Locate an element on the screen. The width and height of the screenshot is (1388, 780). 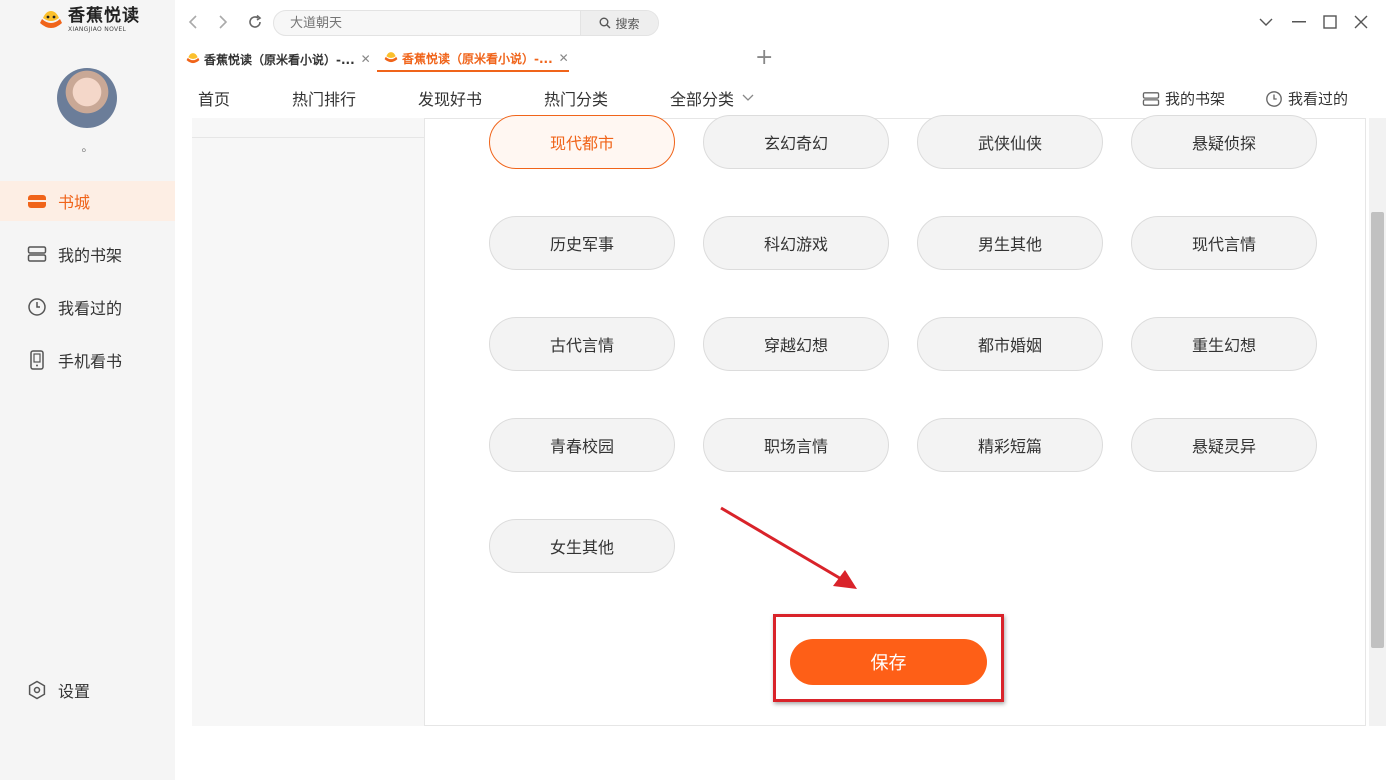
tab-strip: 香蕉悦读（原米看小说）-... ✕ 香蕉悦读（原米看小说）-... ✕ + is located at coordinates (781, 58).